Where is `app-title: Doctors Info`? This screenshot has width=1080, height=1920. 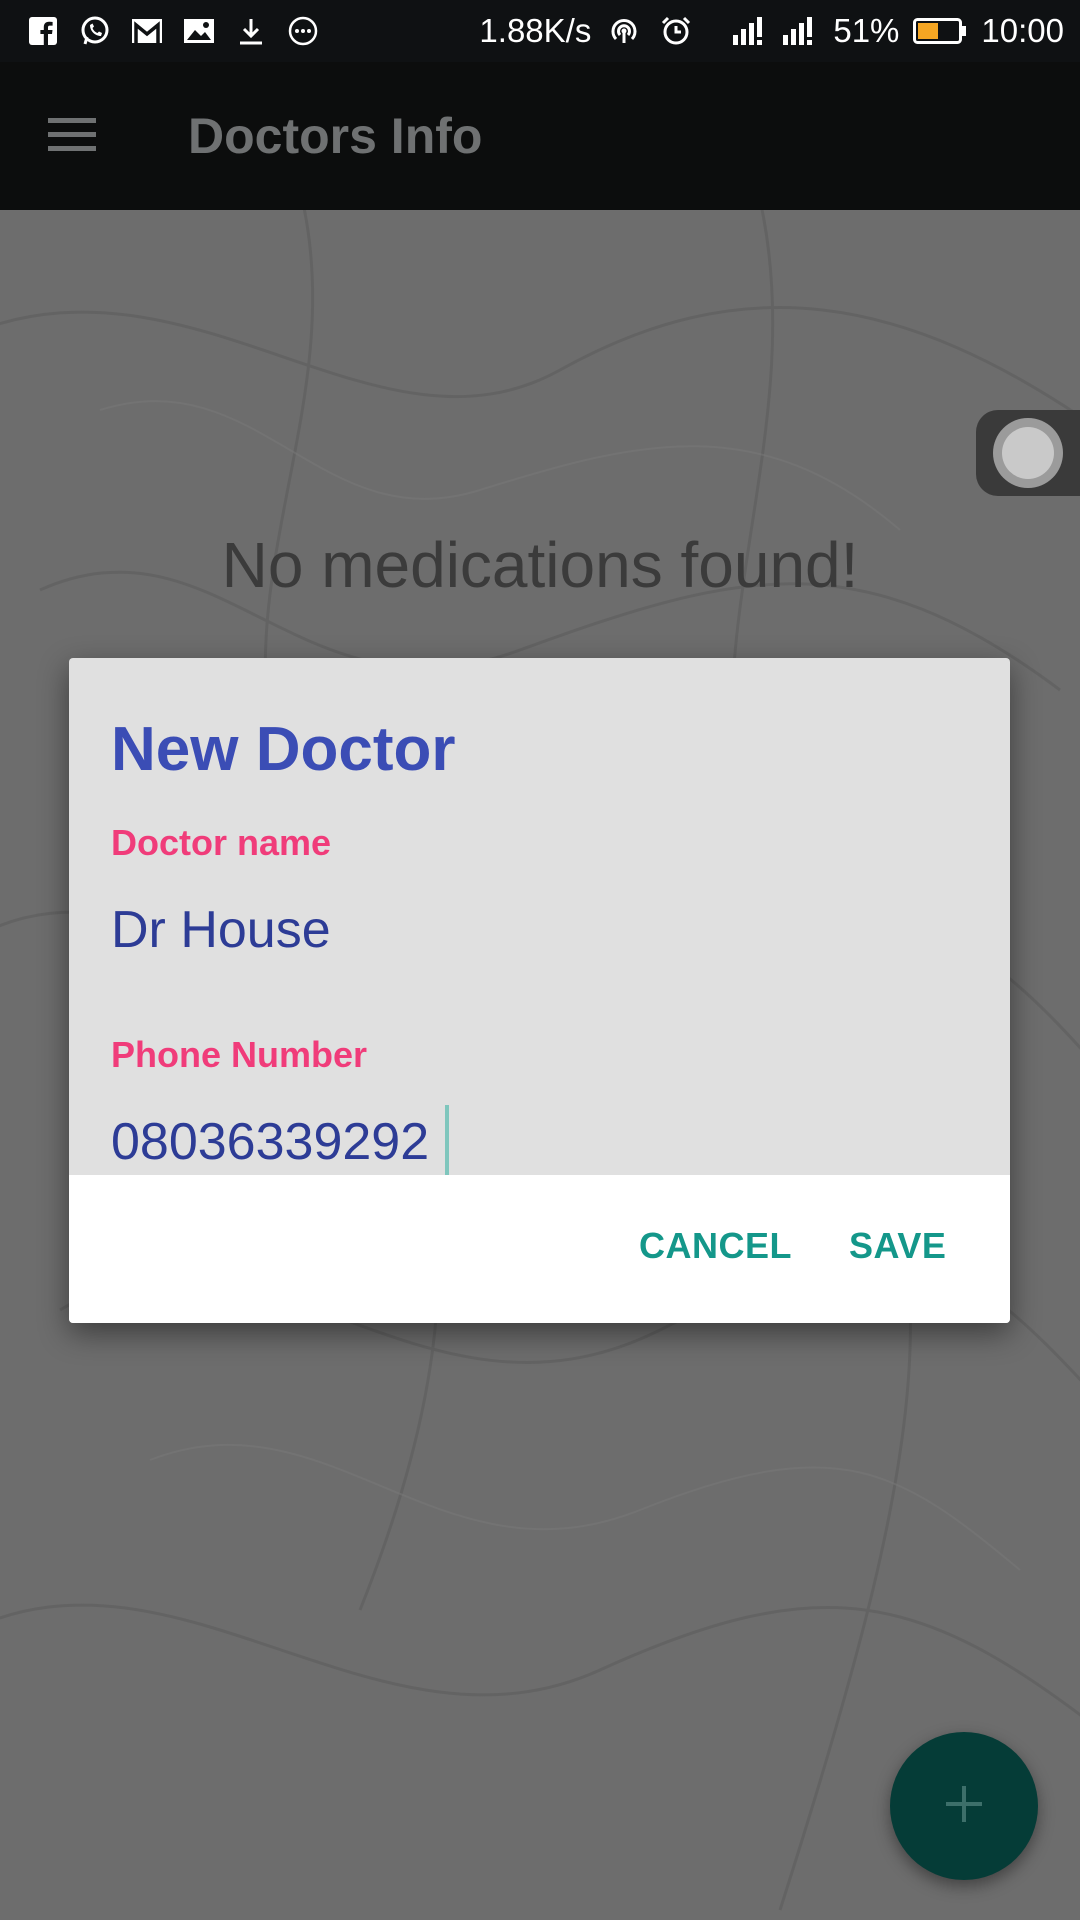 app-title: Doctors Info is located at coordinates (335, 136).